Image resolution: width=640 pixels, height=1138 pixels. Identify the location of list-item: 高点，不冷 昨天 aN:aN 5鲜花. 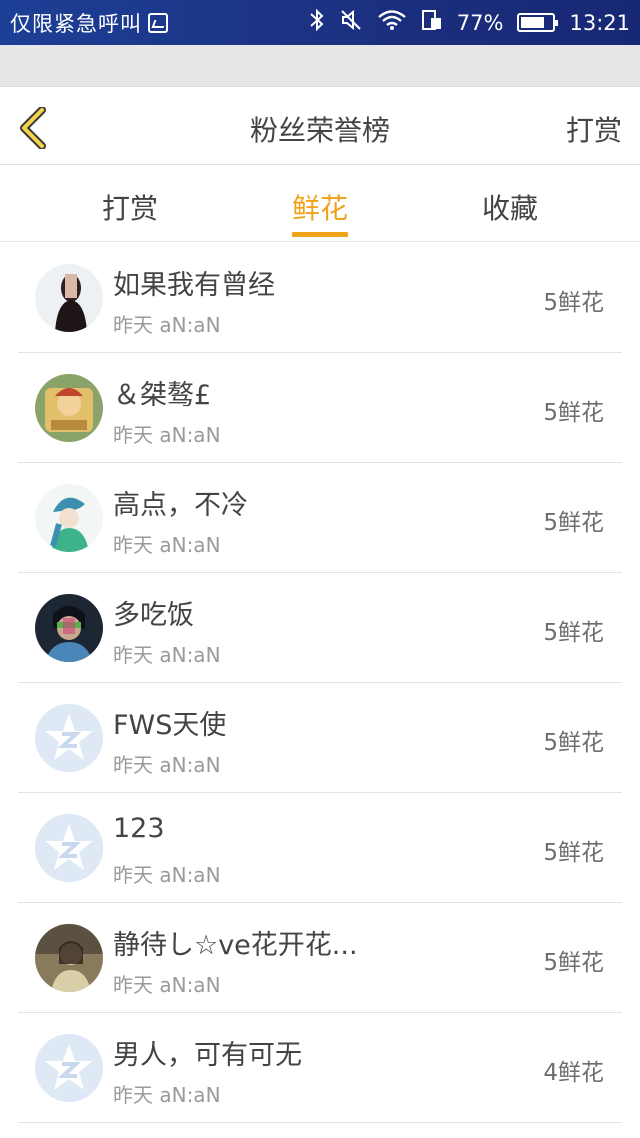
(320, 518).